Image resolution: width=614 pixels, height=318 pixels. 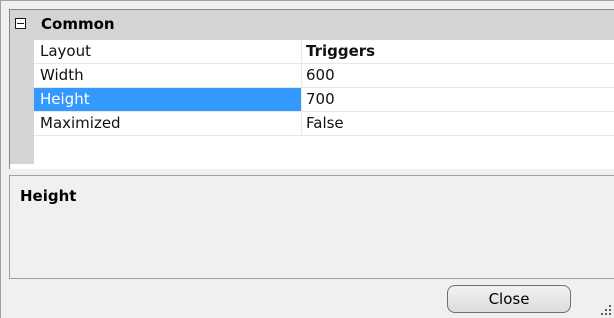 I want to click on property-row-height: Height 700, so click(x=324, y=100).